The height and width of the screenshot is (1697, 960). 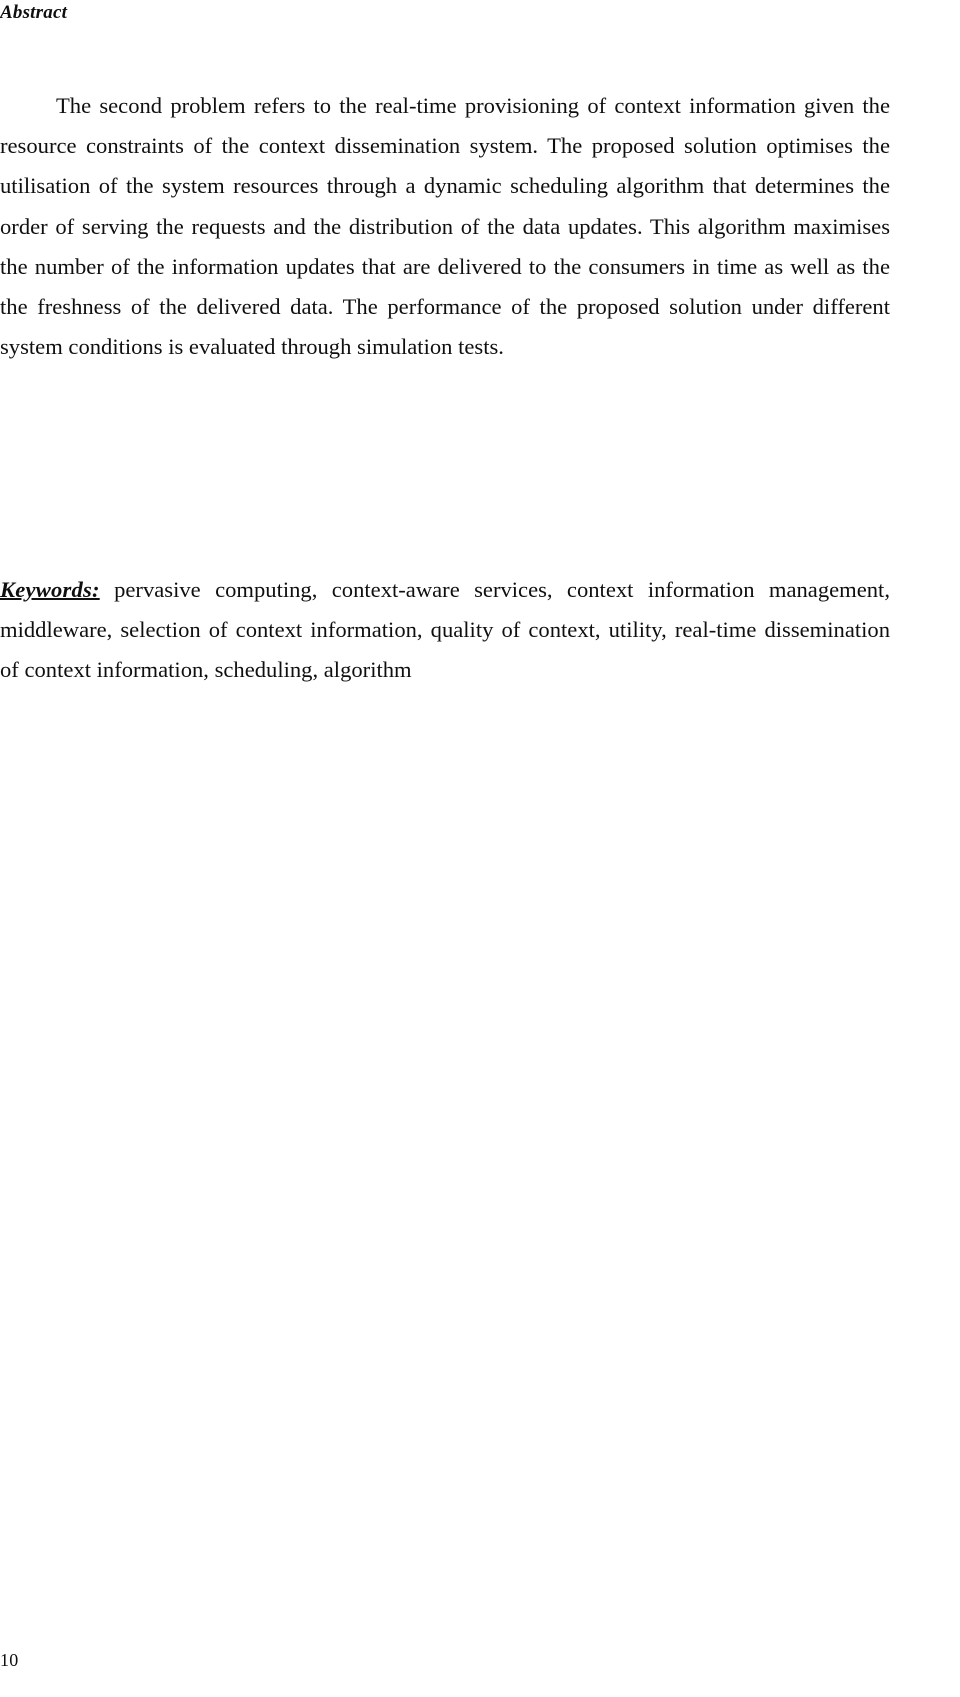 What do you see at coordinates (50, 589) in the screenshot?
I see `keywords-label: Keywords:` at bounding box center [50, 589].